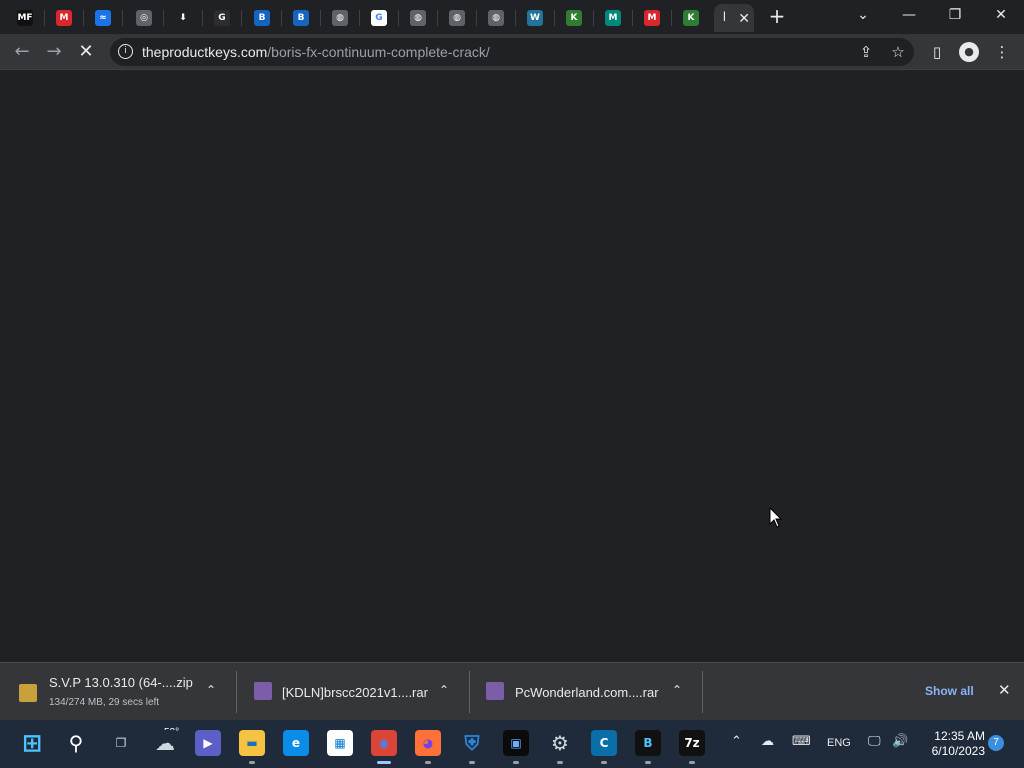 This screenshot has width=1024, height=768. What do you see at coordinates (898, 52) in the screenshot?
I see `bookmark-star-icon: ☆` at bounding box center [898, 52].